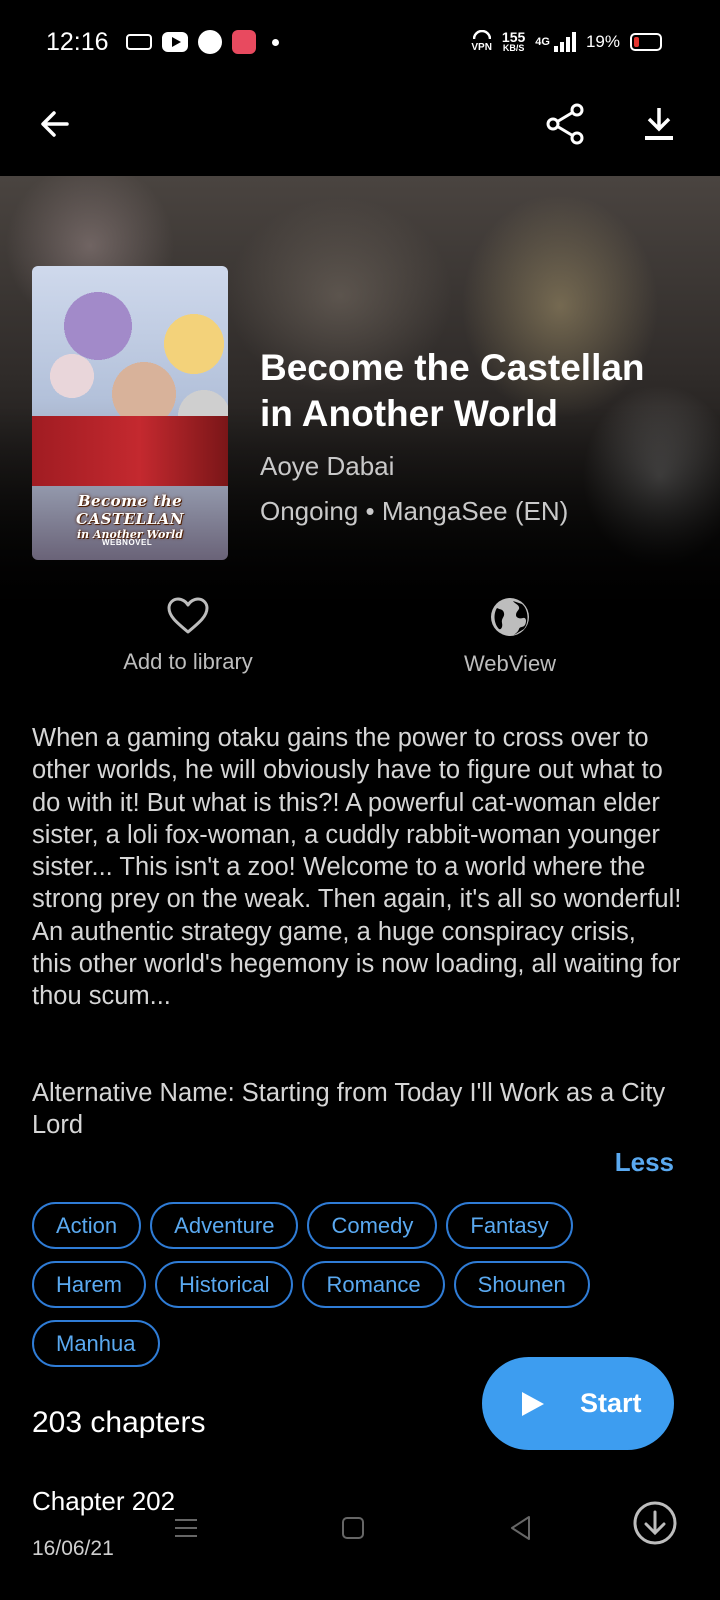 This screenshot has width=720, height=1600. Describe the element at coordinates (188, 661) in the screenshot. I see `add-to-library-label: Add to library` at that location.